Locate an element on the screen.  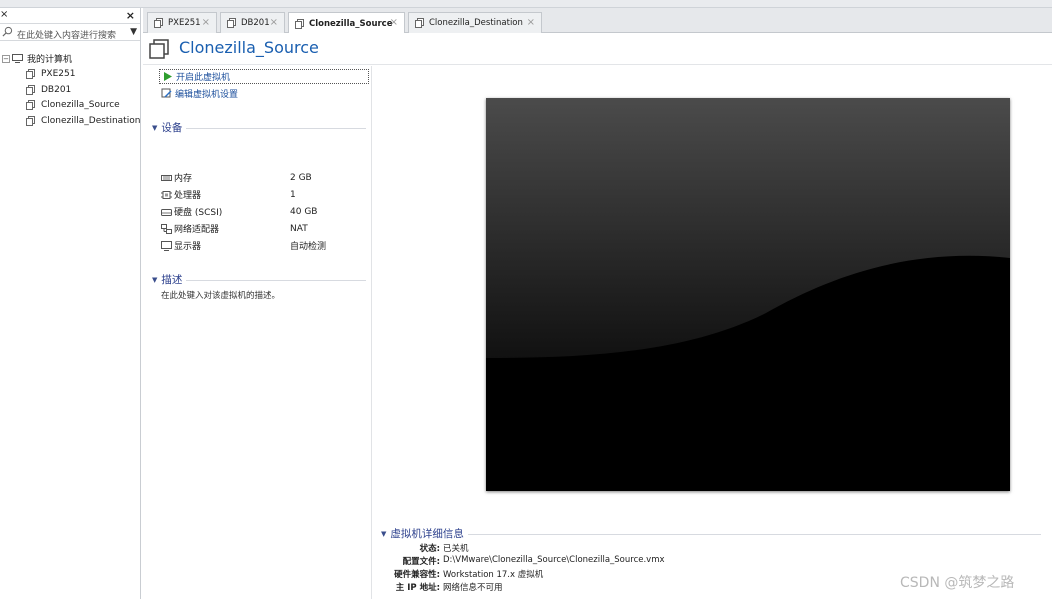
tab-db201: DB201 × is located at coordinates (252, 22).